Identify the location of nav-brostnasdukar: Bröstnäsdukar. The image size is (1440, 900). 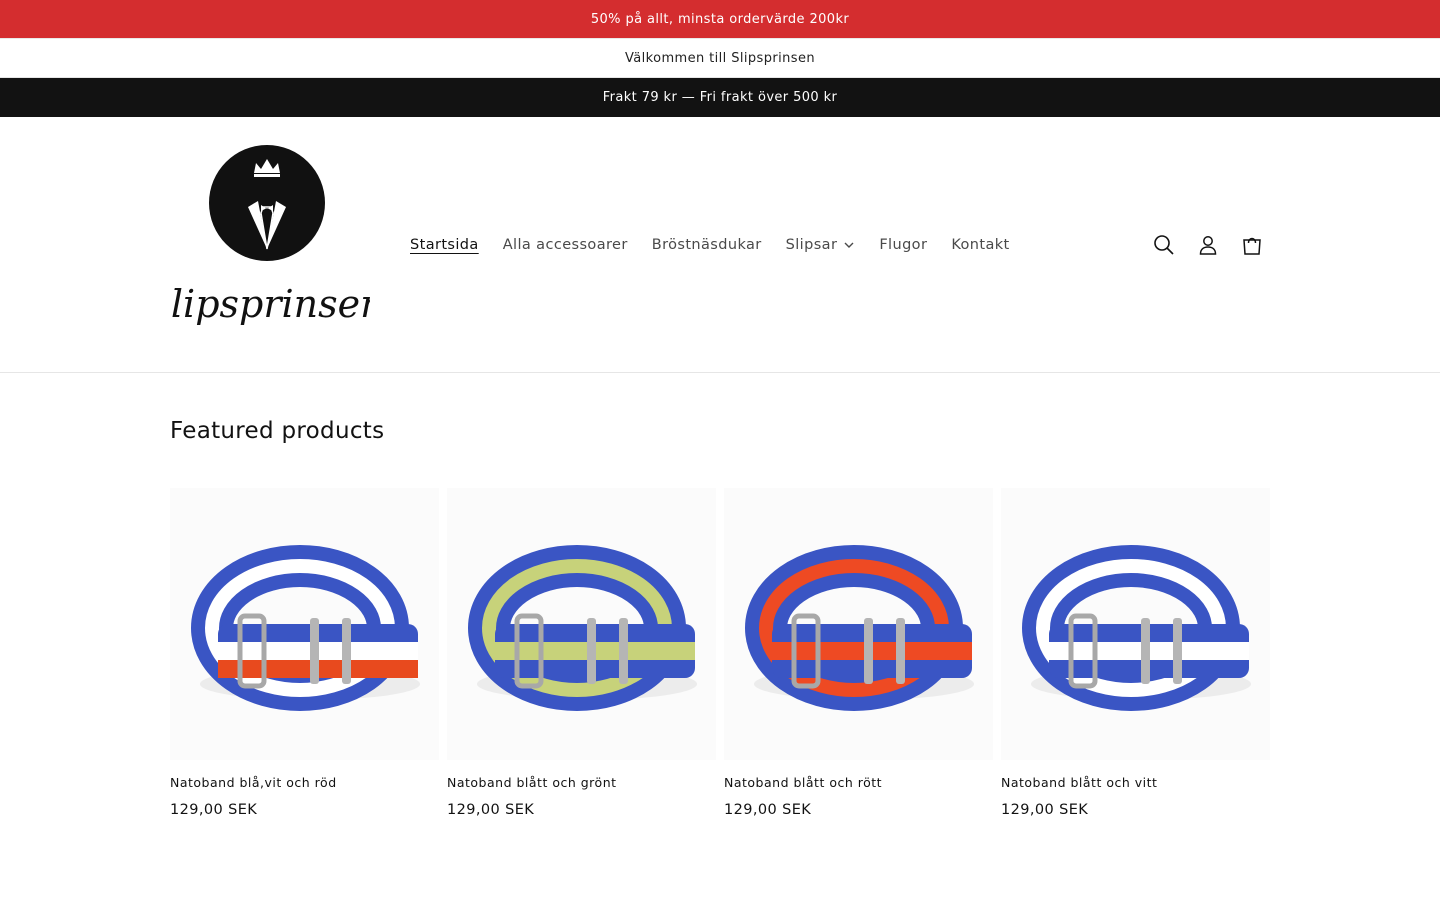
(707, 245).